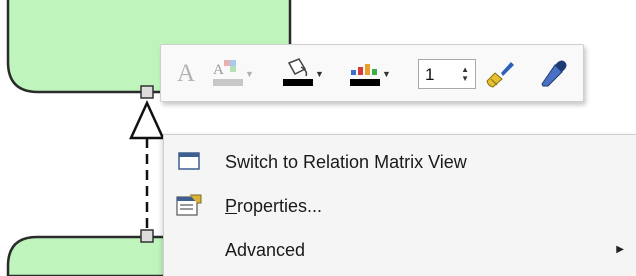 The width and height of the screenshot is (636, 276). What do you see at coordinates (231, 206) in the screenshot?
I see `access-key-letter: P` at bounding box center [231, 206].